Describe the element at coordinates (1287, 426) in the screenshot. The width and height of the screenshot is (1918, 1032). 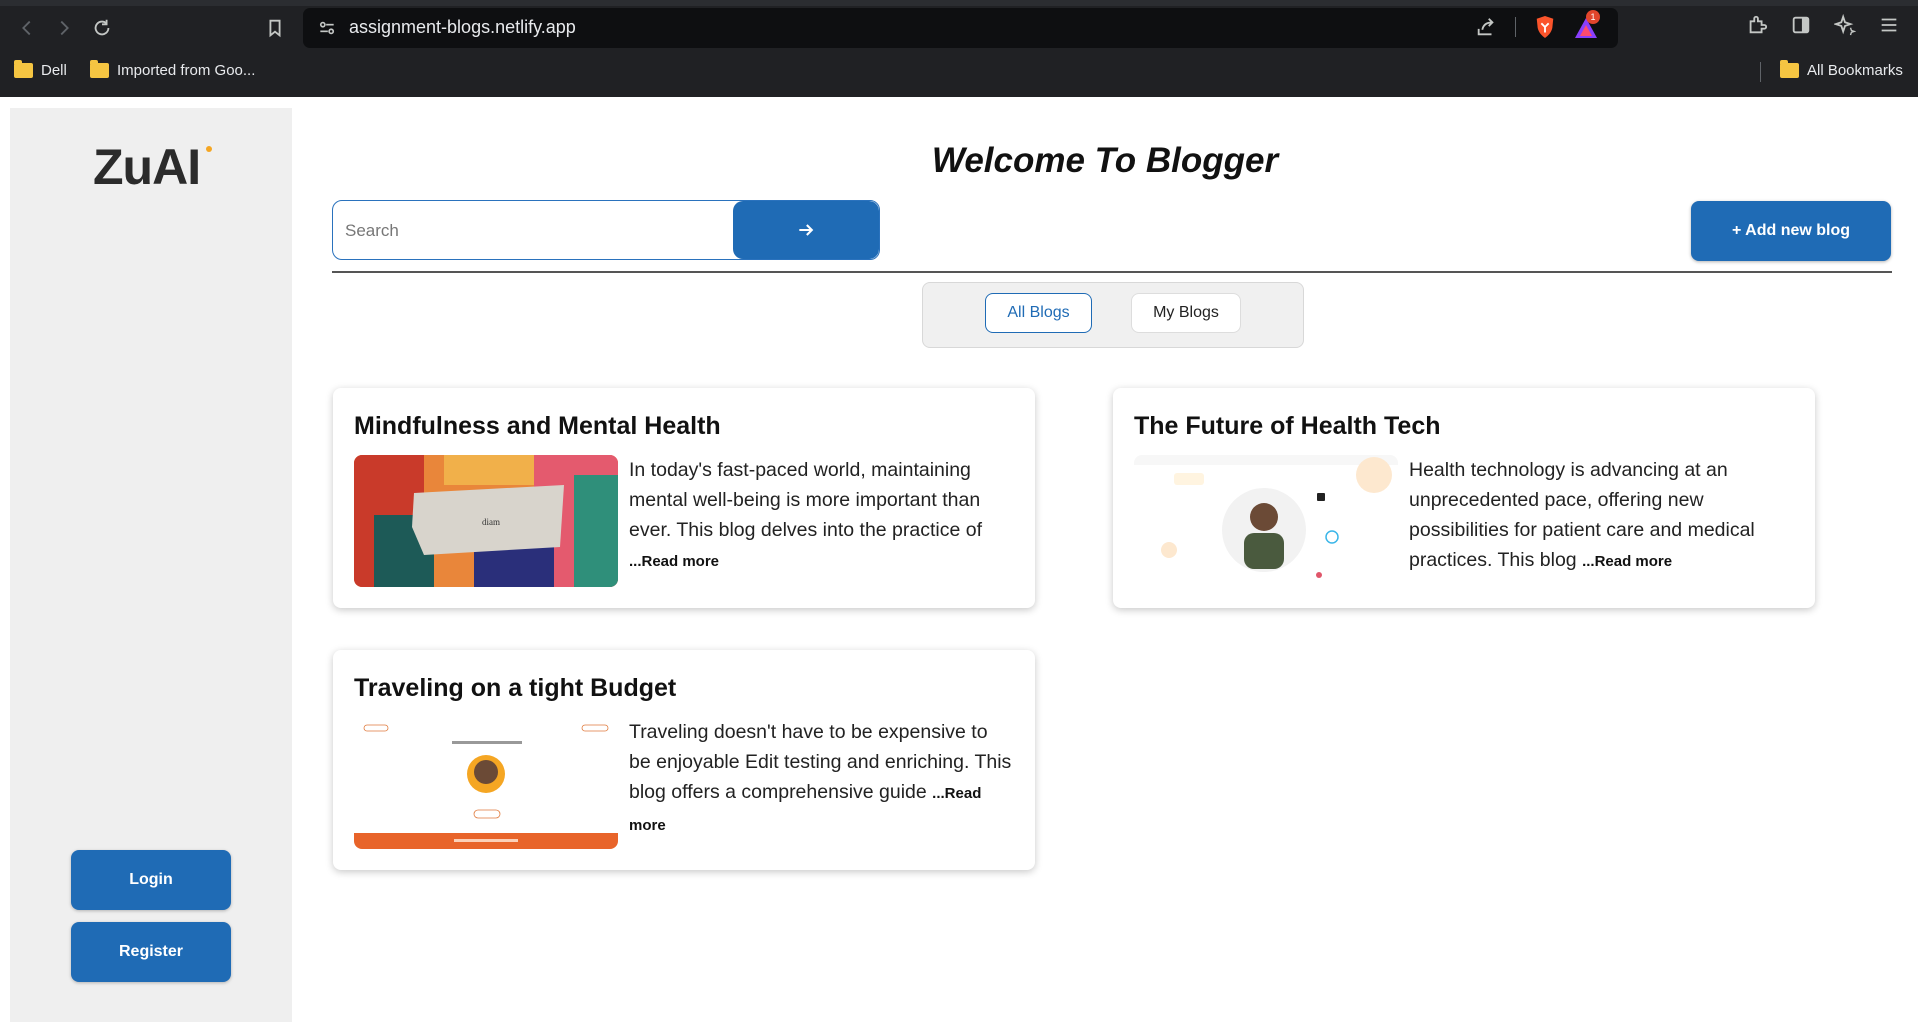
I see `blog-title: The Future of Health Tech` at that location.